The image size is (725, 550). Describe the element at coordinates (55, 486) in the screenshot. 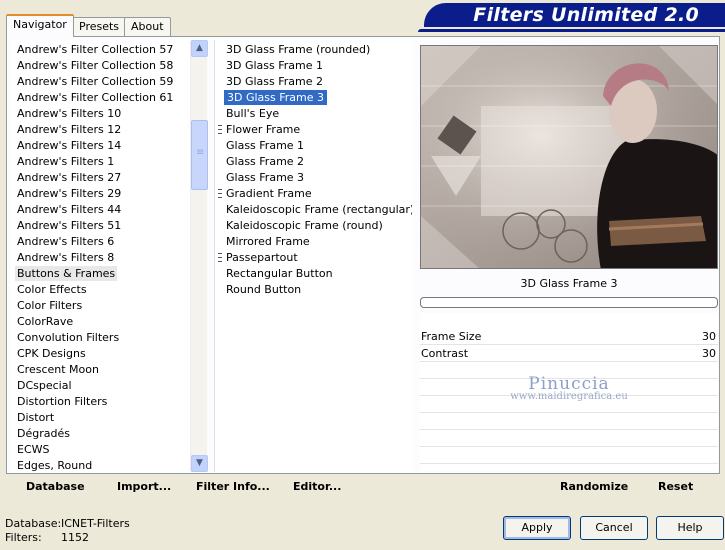

I see `database-button: Database` at that location.